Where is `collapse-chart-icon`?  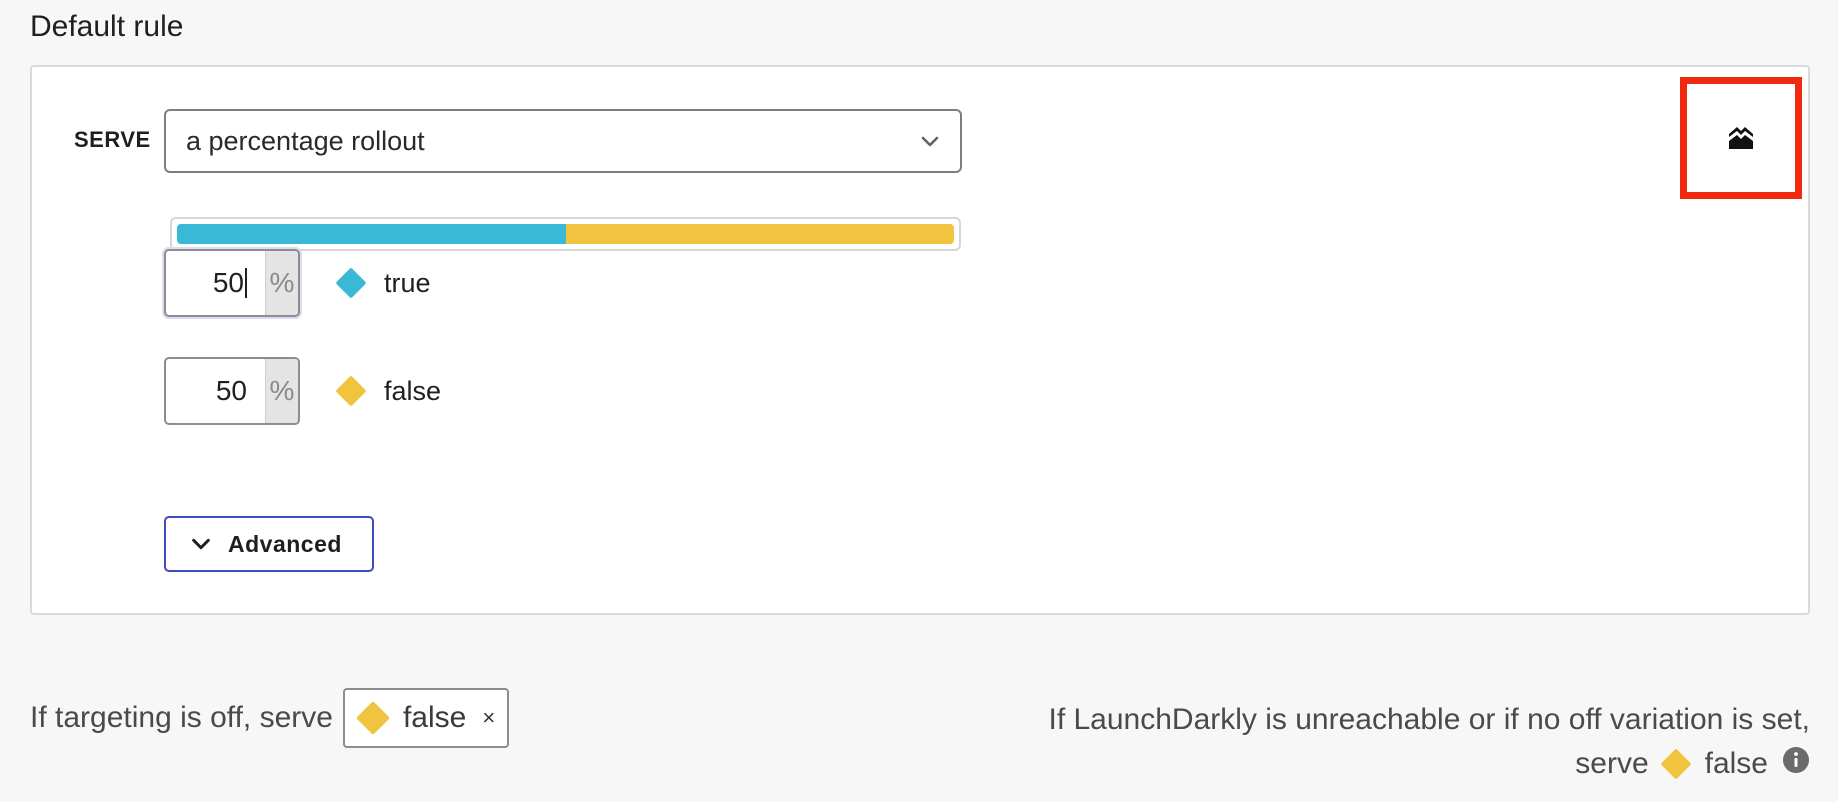 collapse-chart-icon is located at coordinates (1741, 138).